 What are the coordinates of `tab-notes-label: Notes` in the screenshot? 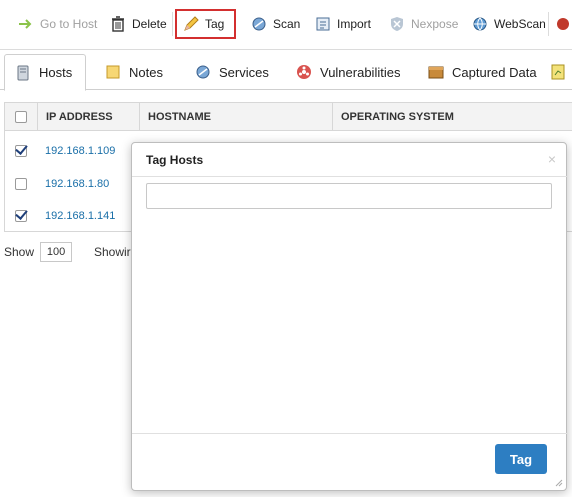 It's located at (146, 72).